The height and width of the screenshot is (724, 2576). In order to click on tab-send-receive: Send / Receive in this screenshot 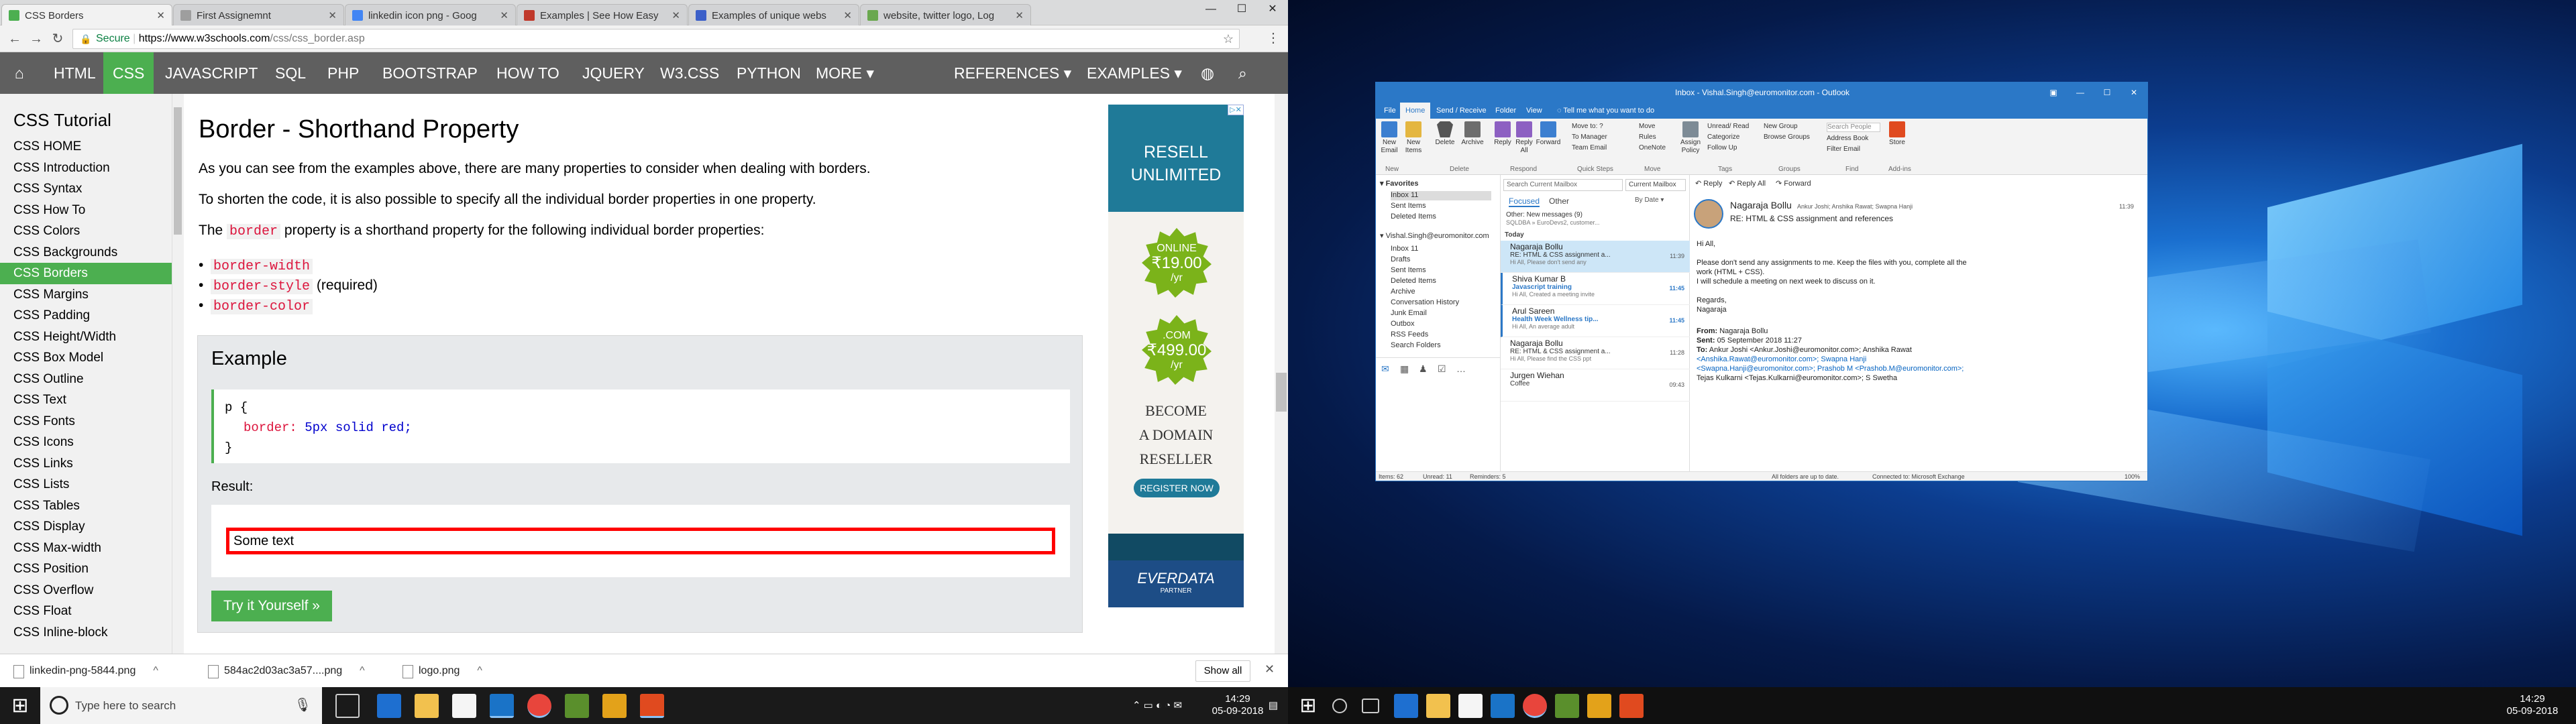, I will do `click(1461, 111)`.